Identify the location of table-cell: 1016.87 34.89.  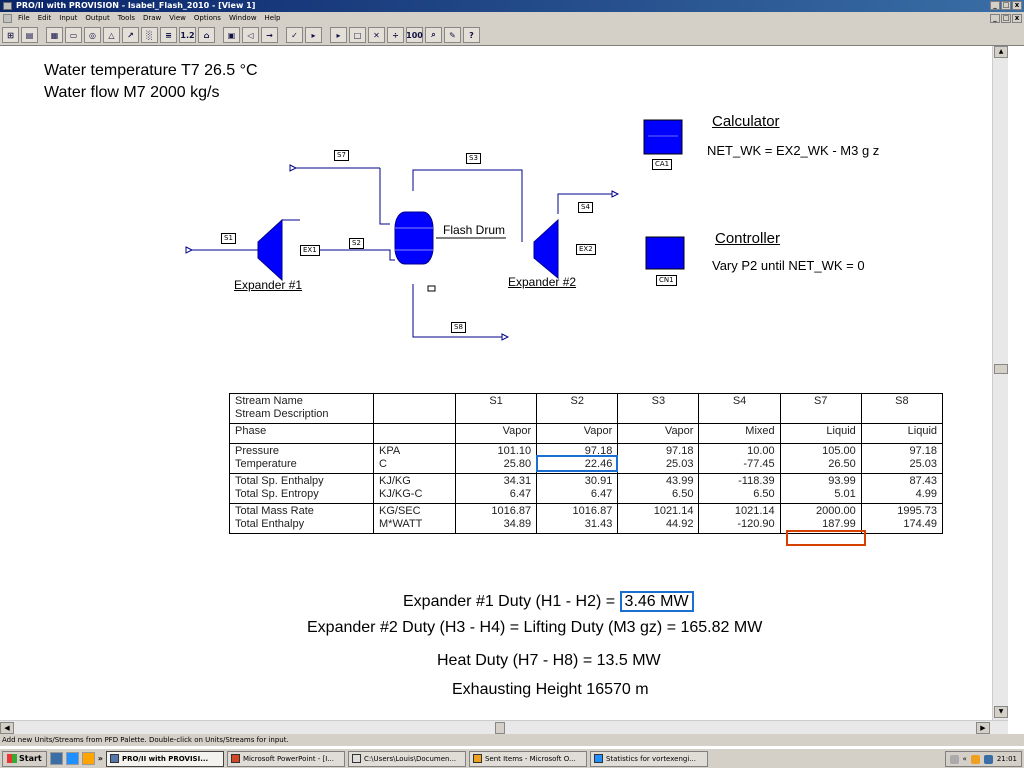
(496, 518).